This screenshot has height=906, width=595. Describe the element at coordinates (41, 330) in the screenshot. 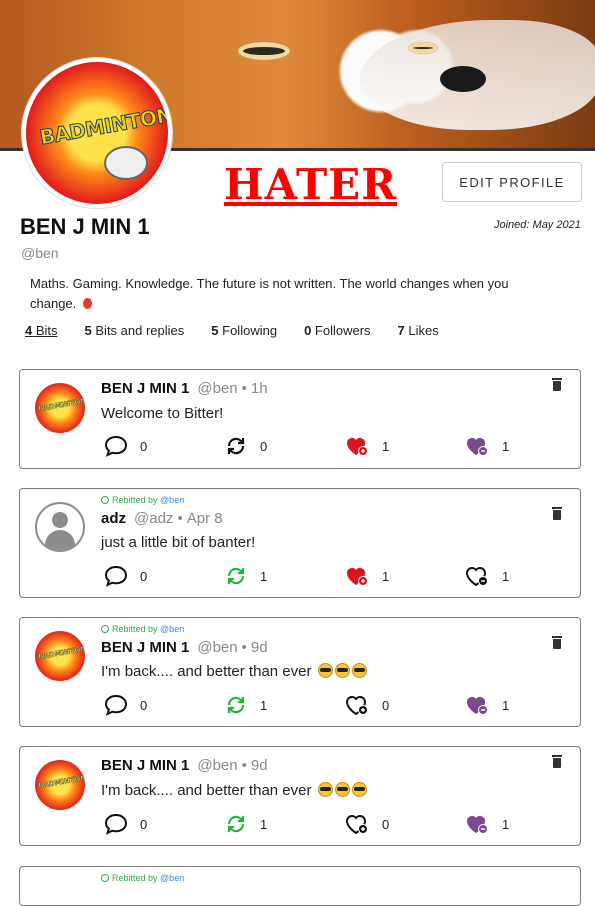

I see `tab-bits: 4 Bits` at that location.